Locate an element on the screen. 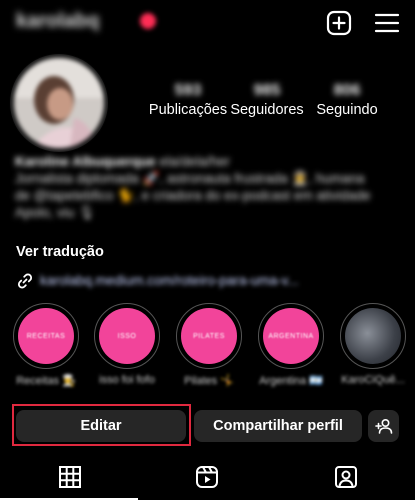 This screenshot has width=415, height=500. followers-count: 985 is located at coordinates (267, 90).